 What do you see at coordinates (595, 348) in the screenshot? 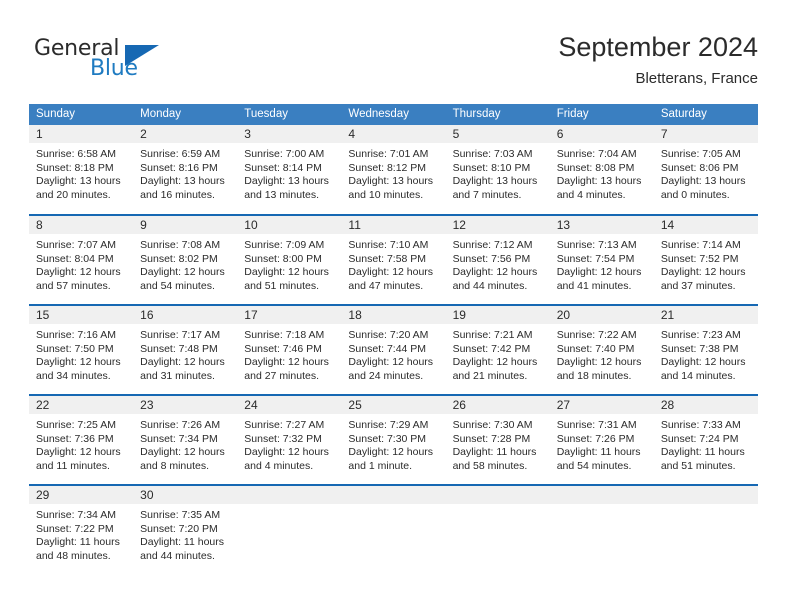
I see `sunset-time: Sunset: 7:40 PM` at bounding box center [595, 348].